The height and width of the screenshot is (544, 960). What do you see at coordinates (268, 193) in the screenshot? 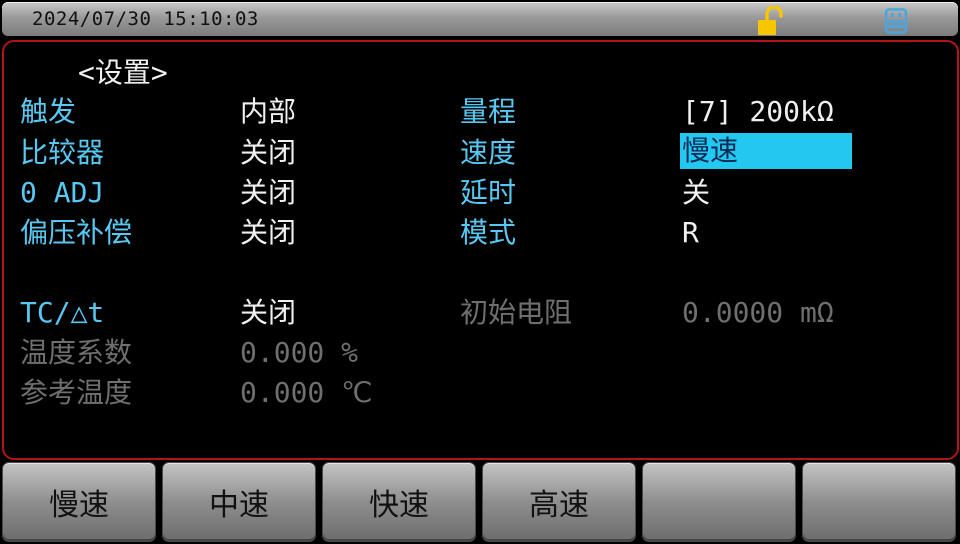
I see `zero-adjust-value: 关闭` at bounding box center [268, 193].